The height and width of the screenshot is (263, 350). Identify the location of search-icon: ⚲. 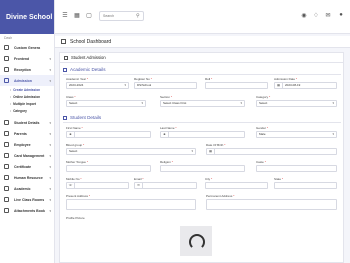
(138, 16).